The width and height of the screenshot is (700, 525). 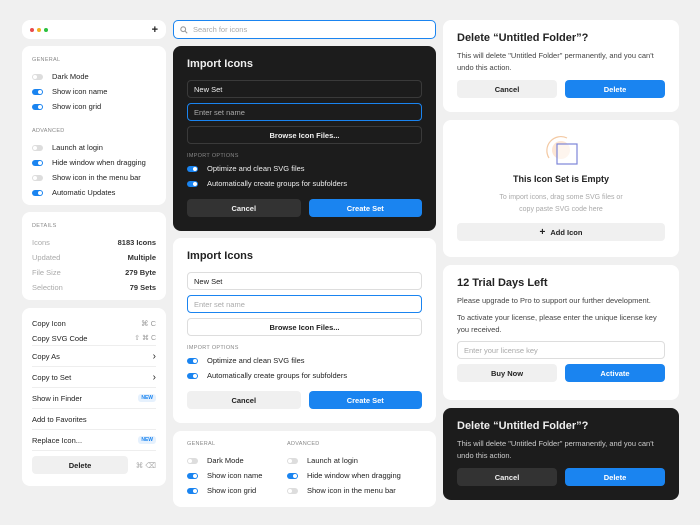 What do you see at coordinates (49, 323) in the screenshot?
I see `label: Copy Icon` at bounding box center [49, 323].